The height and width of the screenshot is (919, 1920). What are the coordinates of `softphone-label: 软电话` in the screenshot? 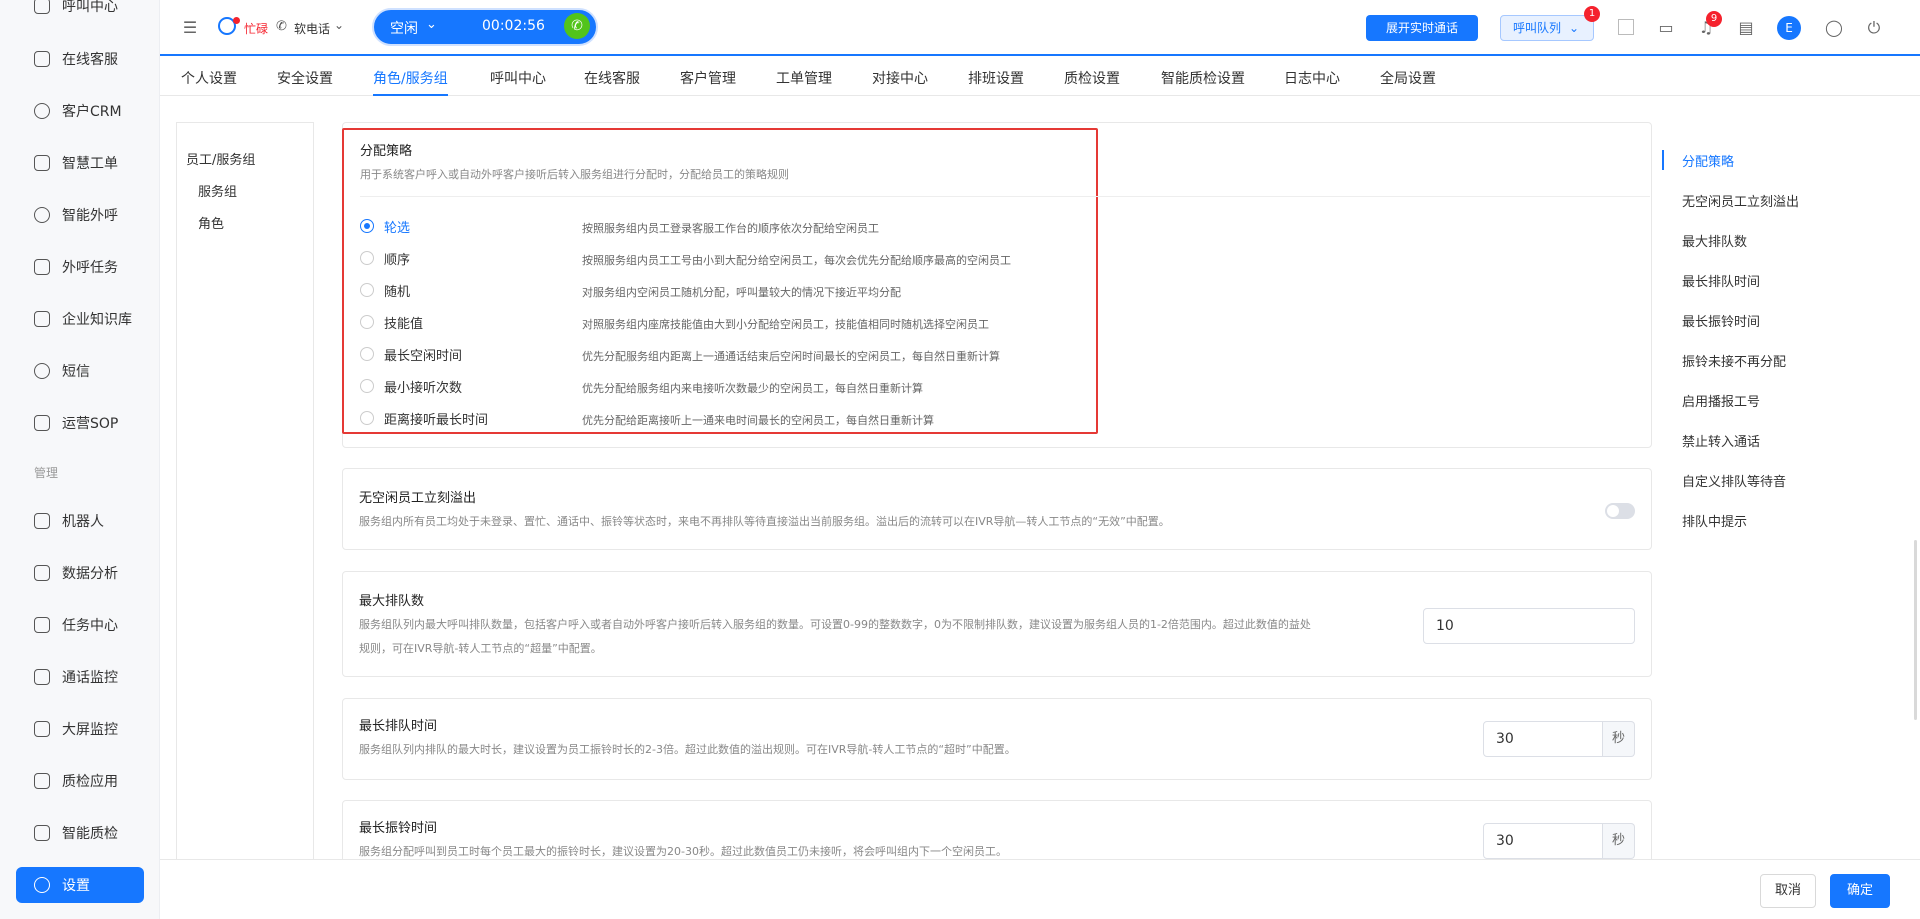 It's located at (312, 28).